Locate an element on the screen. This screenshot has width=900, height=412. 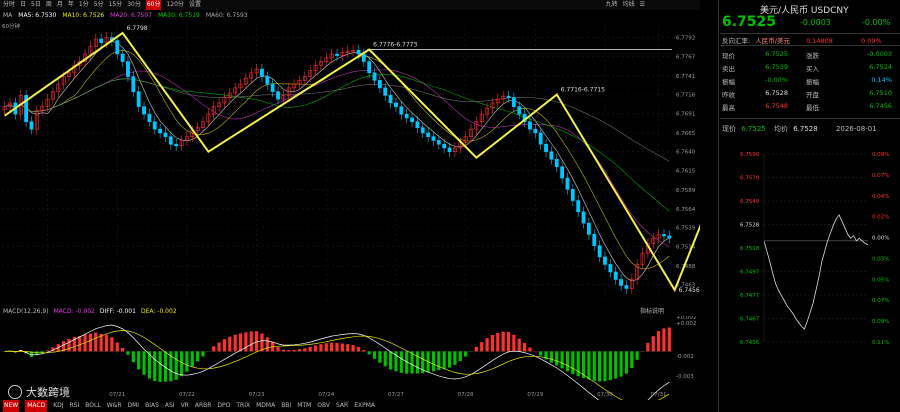
indicator-tab: EXPMA is located at coordinates (364, 406).